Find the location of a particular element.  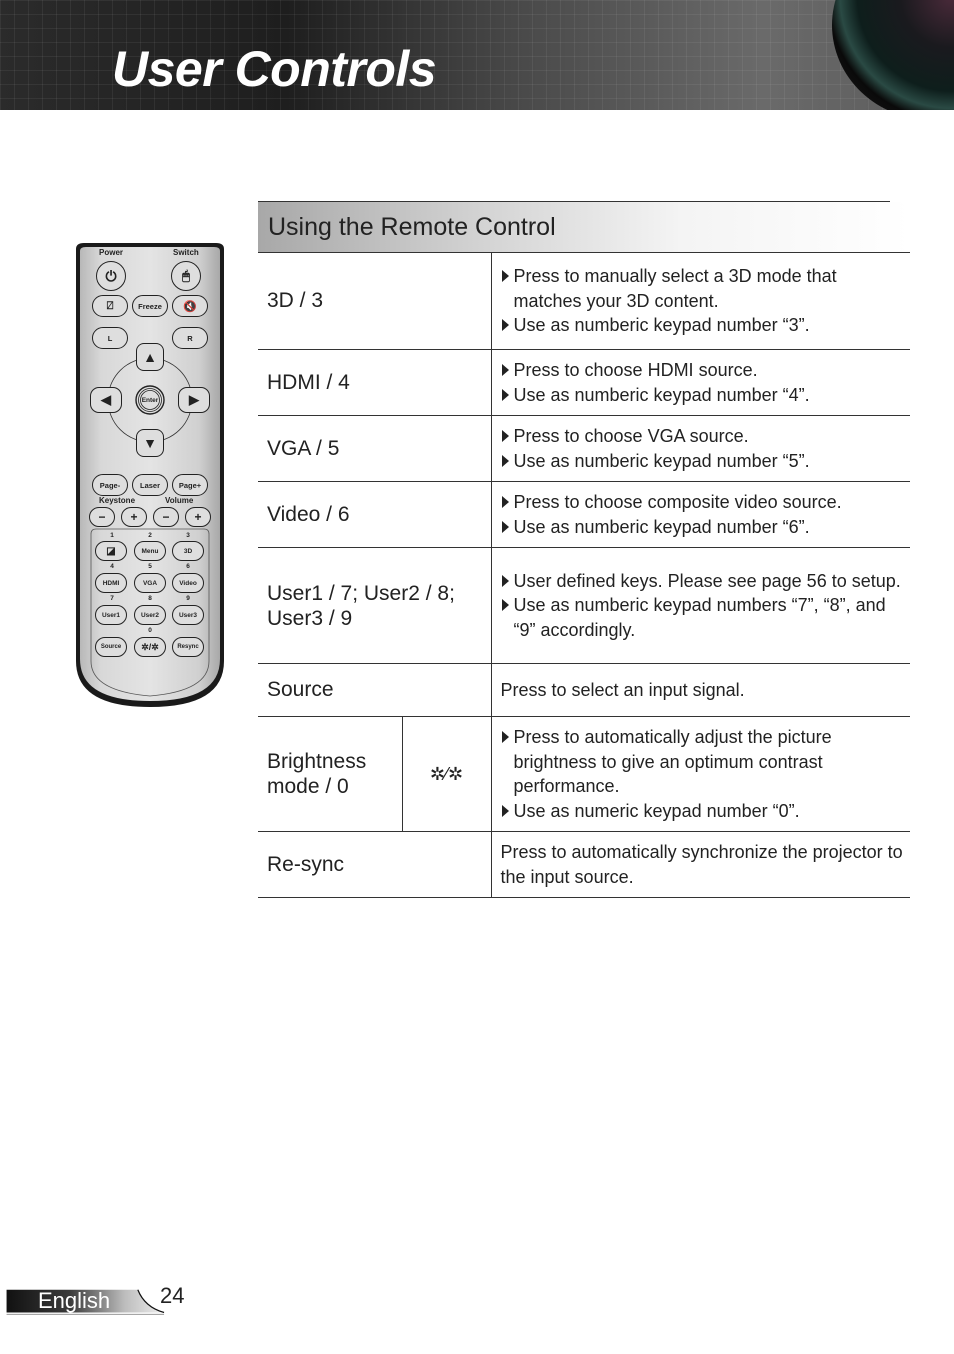

row-key: Brightness mode / 0 is located at coordinates (330, 774).